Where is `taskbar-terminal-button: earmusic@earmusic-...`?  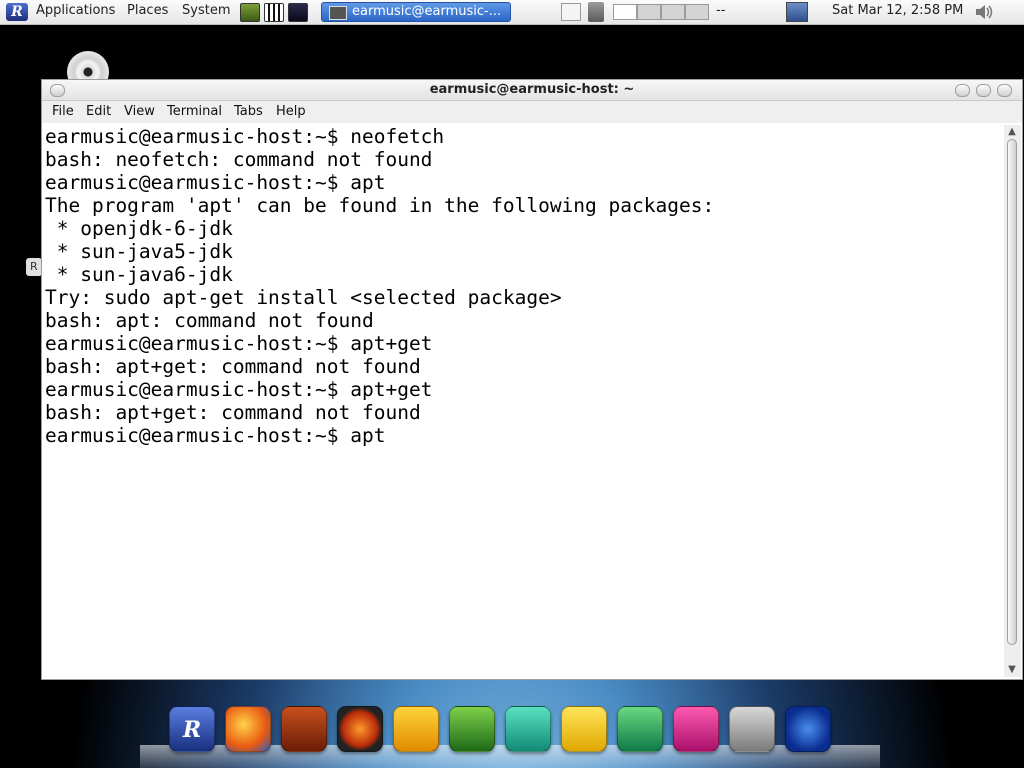
taskbar-terminal-button: earmusic@earmusic-... is located at coordinates (416, 12).